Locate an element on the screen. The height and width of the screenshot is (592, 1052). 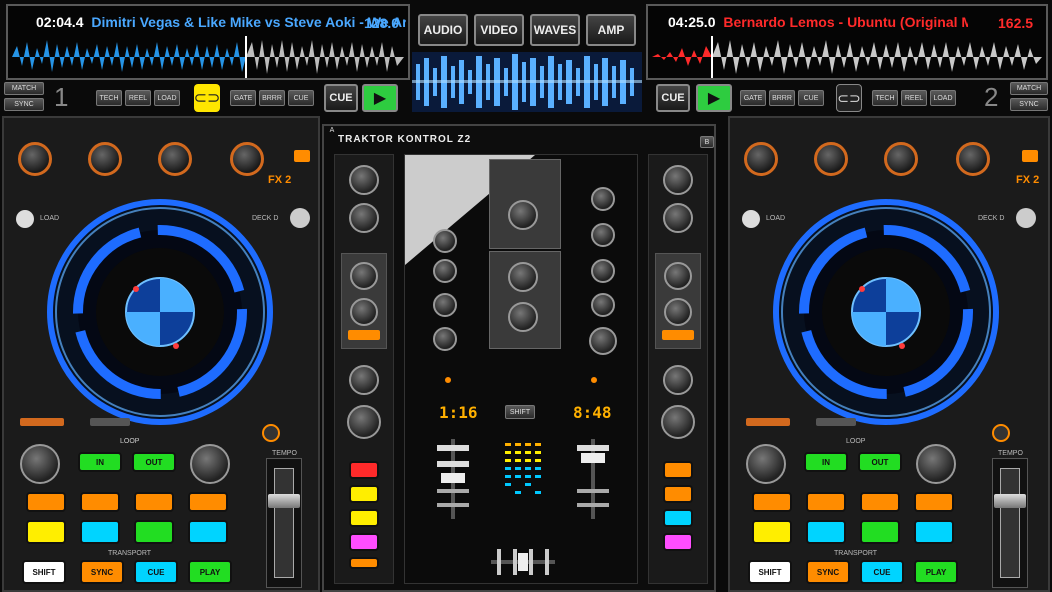
deck1-tech-button: TECH is located at coordinates (109, 98).